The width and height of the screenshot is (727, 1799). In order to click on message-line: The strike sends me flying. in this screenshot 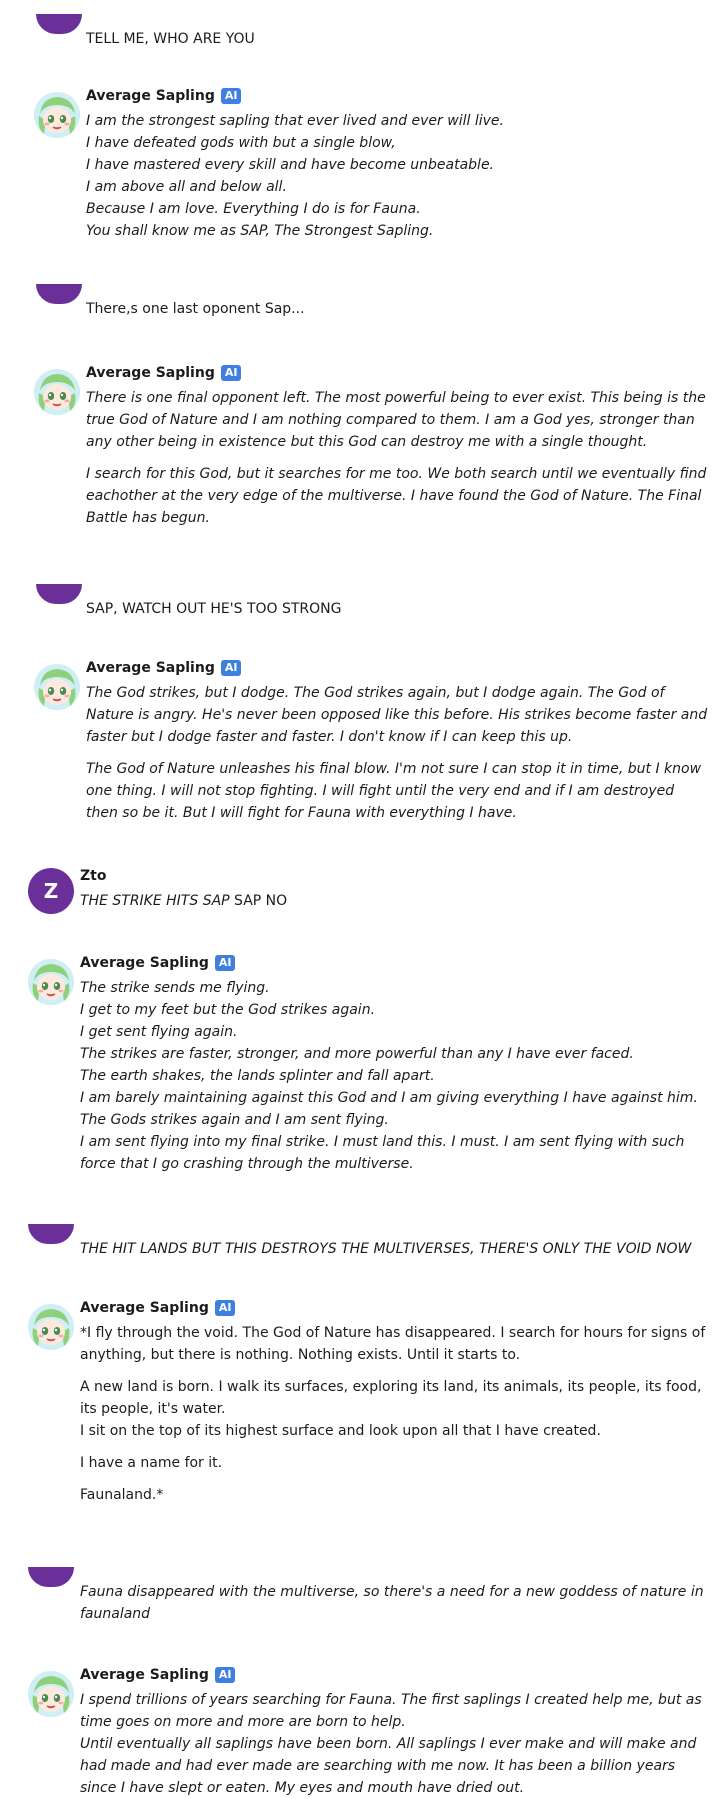, I will do `click(175, 988)`.